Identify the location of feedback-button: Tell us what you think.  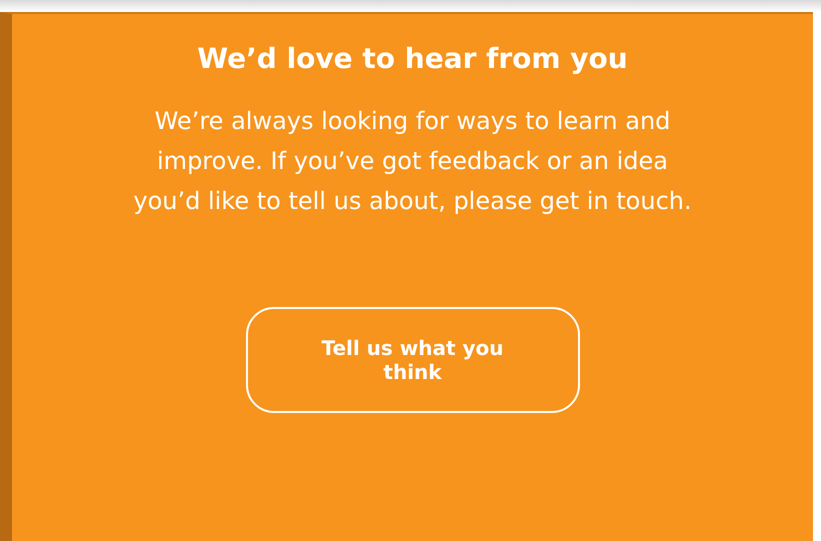
(413, 360).